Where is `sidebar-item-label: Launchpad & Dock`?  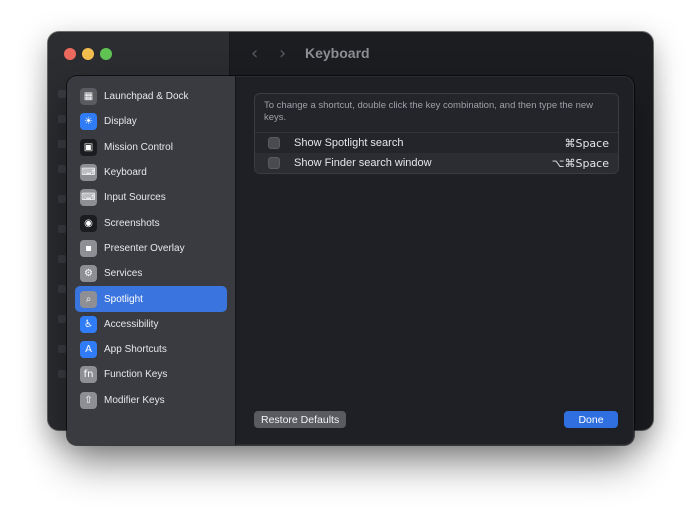 sidebar-item-label: Launchpad & Dock is located at coordinates (146, 97).